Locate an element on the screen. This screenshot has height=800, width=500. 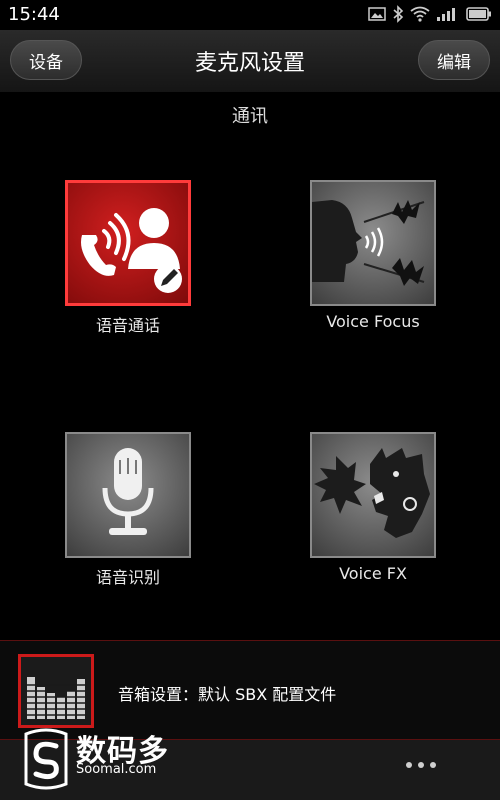
tile-speech-recognition: 语音识别 is located at coordinates (128, 510).